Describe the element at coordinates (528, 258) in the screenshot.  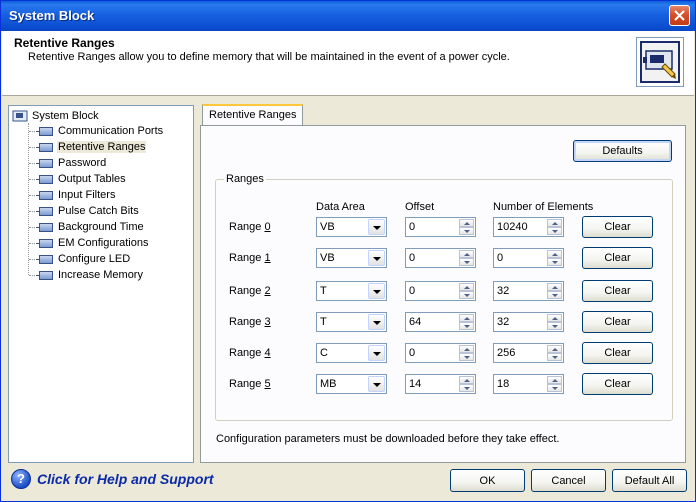
I see `elements-spinner: 0` at that location.